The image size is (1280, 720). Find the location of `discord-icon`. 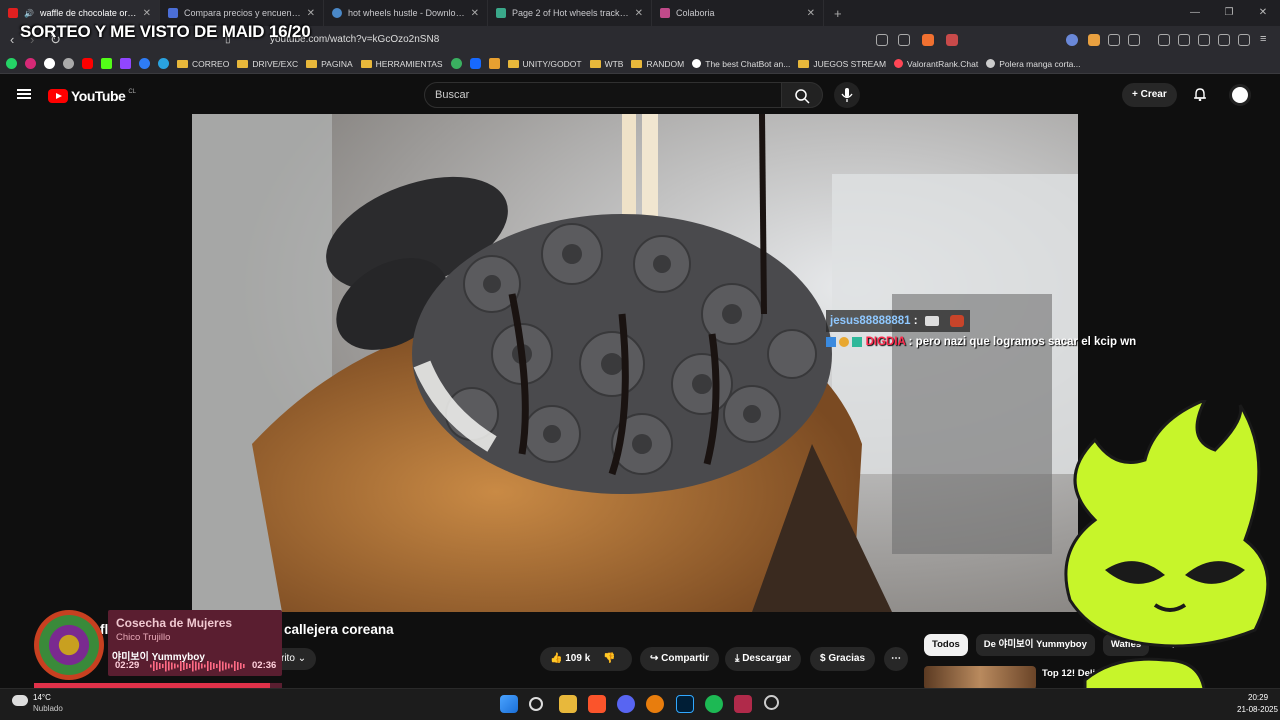

discord-icon is located at coordinates (626, 704).